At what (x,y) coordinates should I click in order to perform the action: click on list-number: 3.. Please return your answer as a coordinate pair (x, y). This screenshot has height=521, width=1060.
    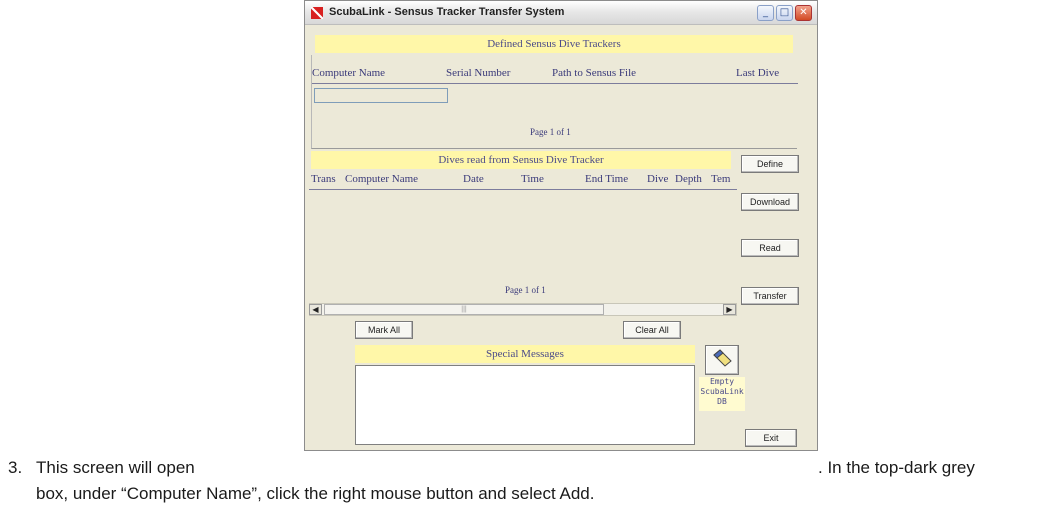
    Looking at the image, I should click on (15, 467).